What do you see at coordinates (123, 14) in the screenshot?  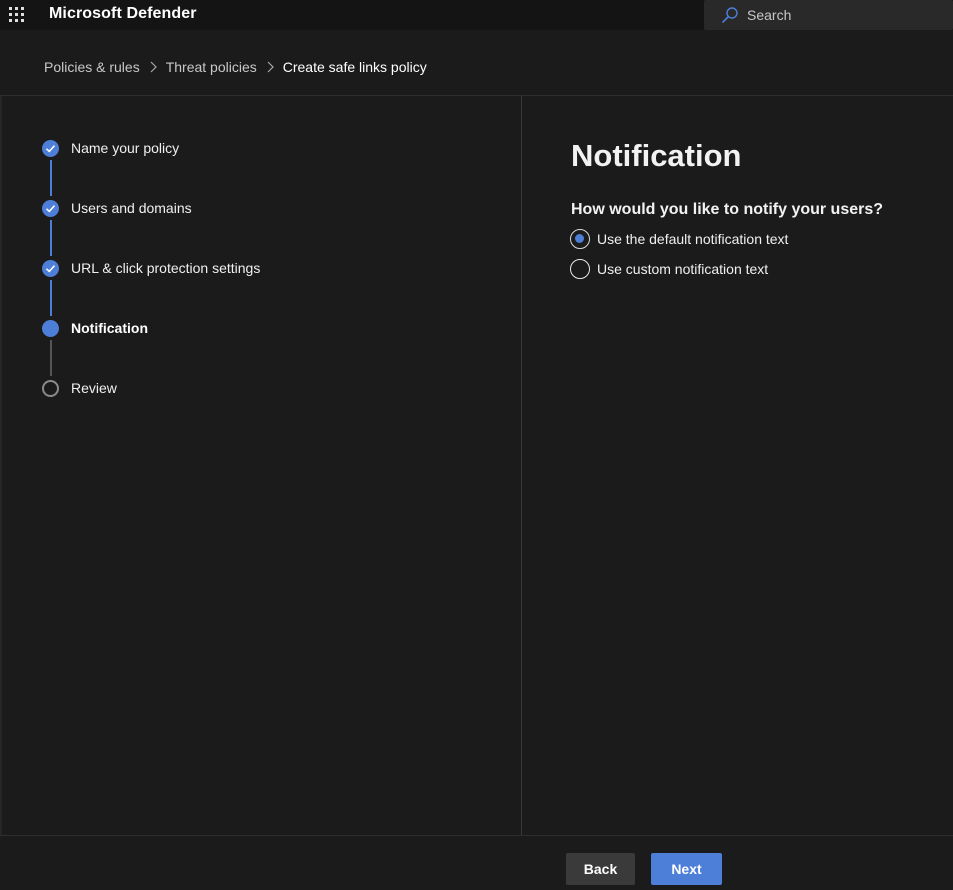 I see `app-title: Microsoft Defender` at bounding box center [123, 14].